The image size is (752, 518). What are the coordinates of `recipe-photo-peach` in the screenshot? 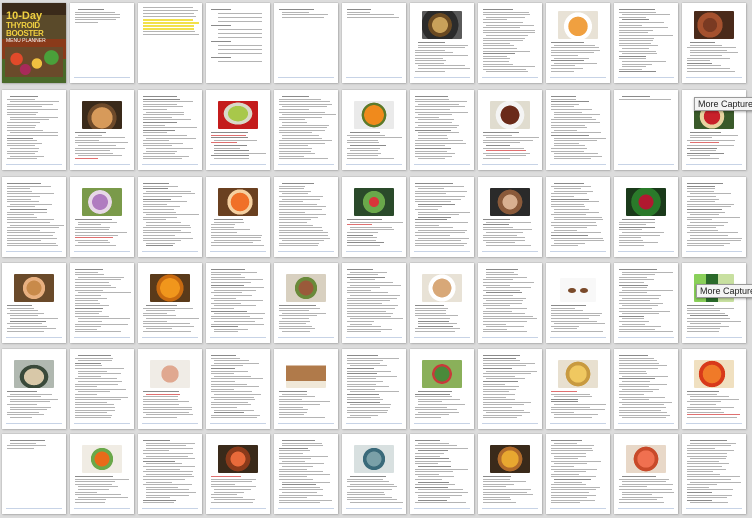 It's located at (714, 374).